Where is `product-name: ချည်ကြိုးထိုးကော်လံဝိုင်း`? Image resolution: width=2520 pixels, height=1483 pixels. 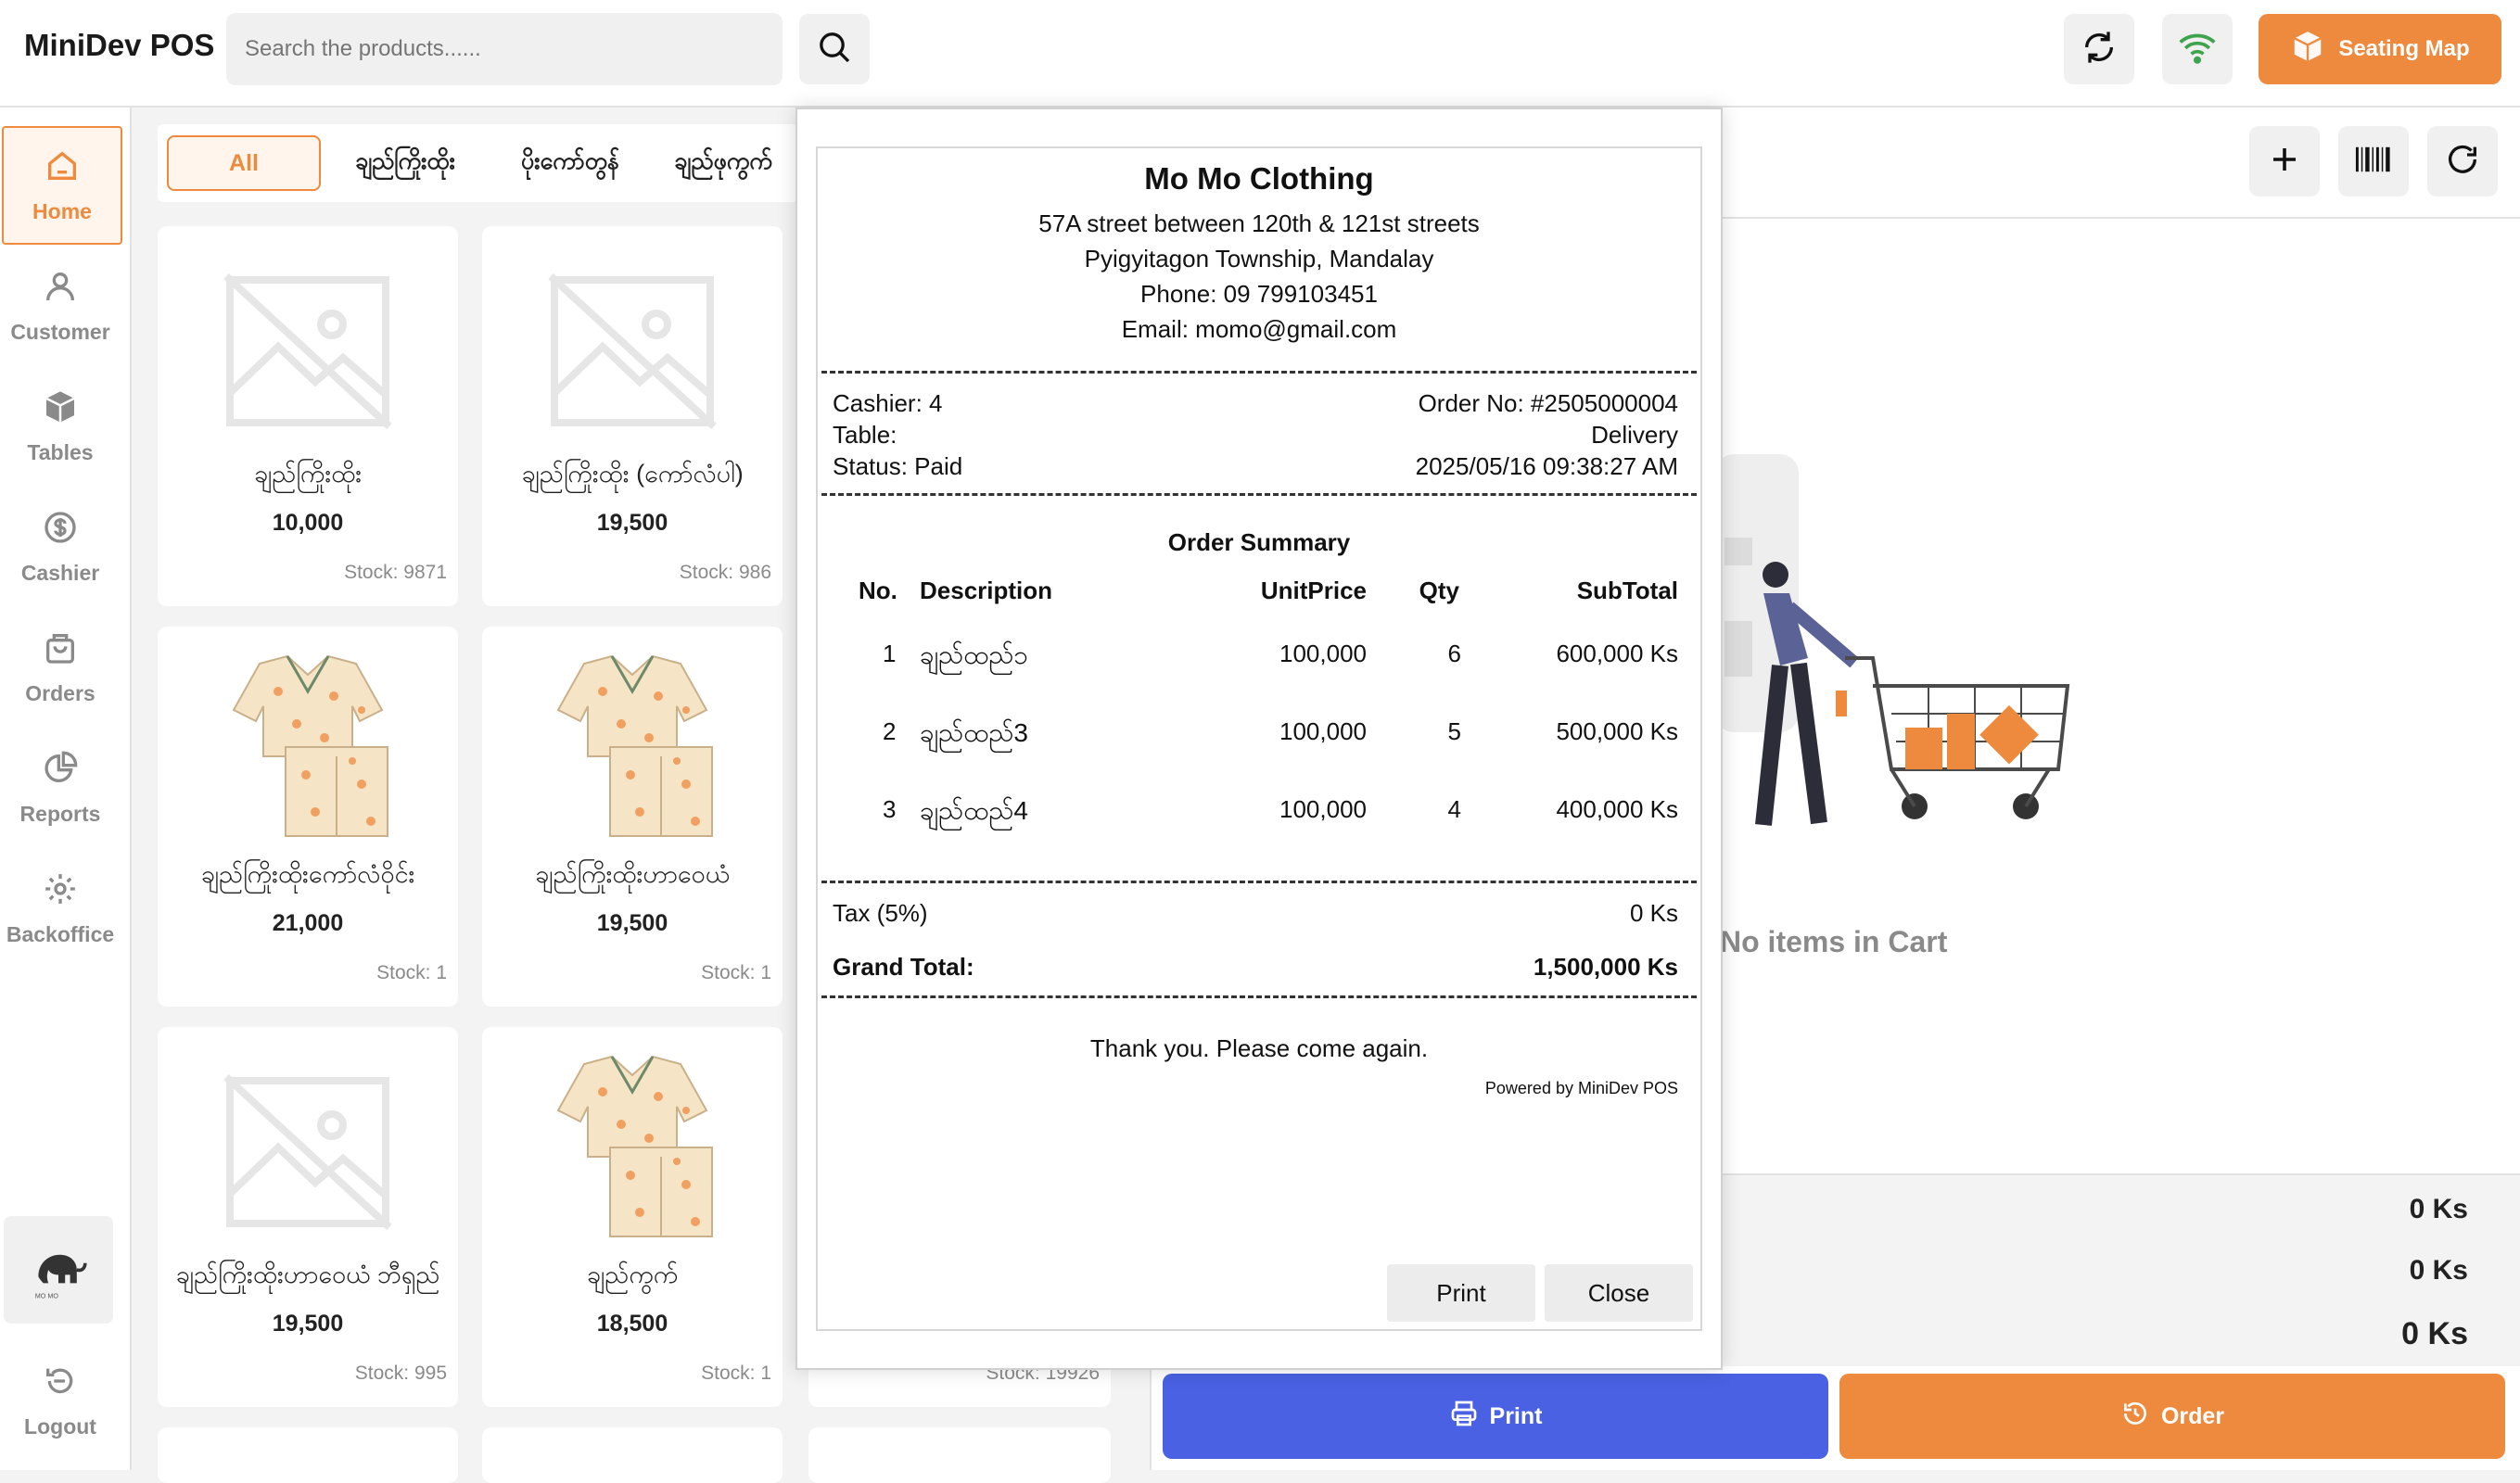
product-name: ချည်ကြိုးထိုးကော်လံဝိုင်း is located at coordinates (307, 874).